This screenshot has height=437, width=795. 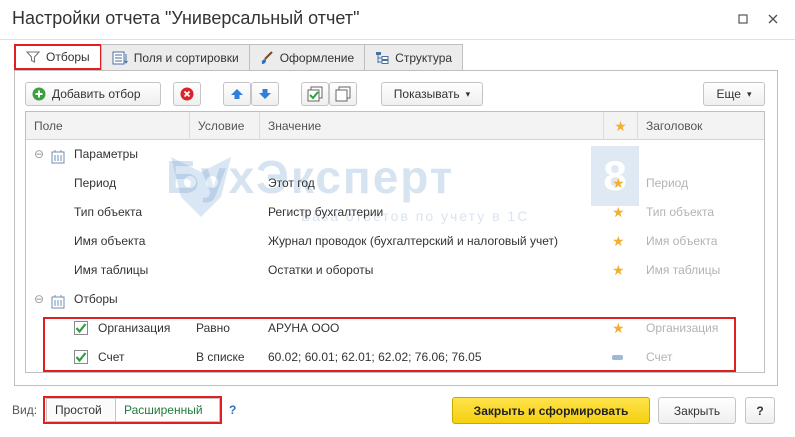 I want to click on question-button: ?, so click(x=760, y=410).